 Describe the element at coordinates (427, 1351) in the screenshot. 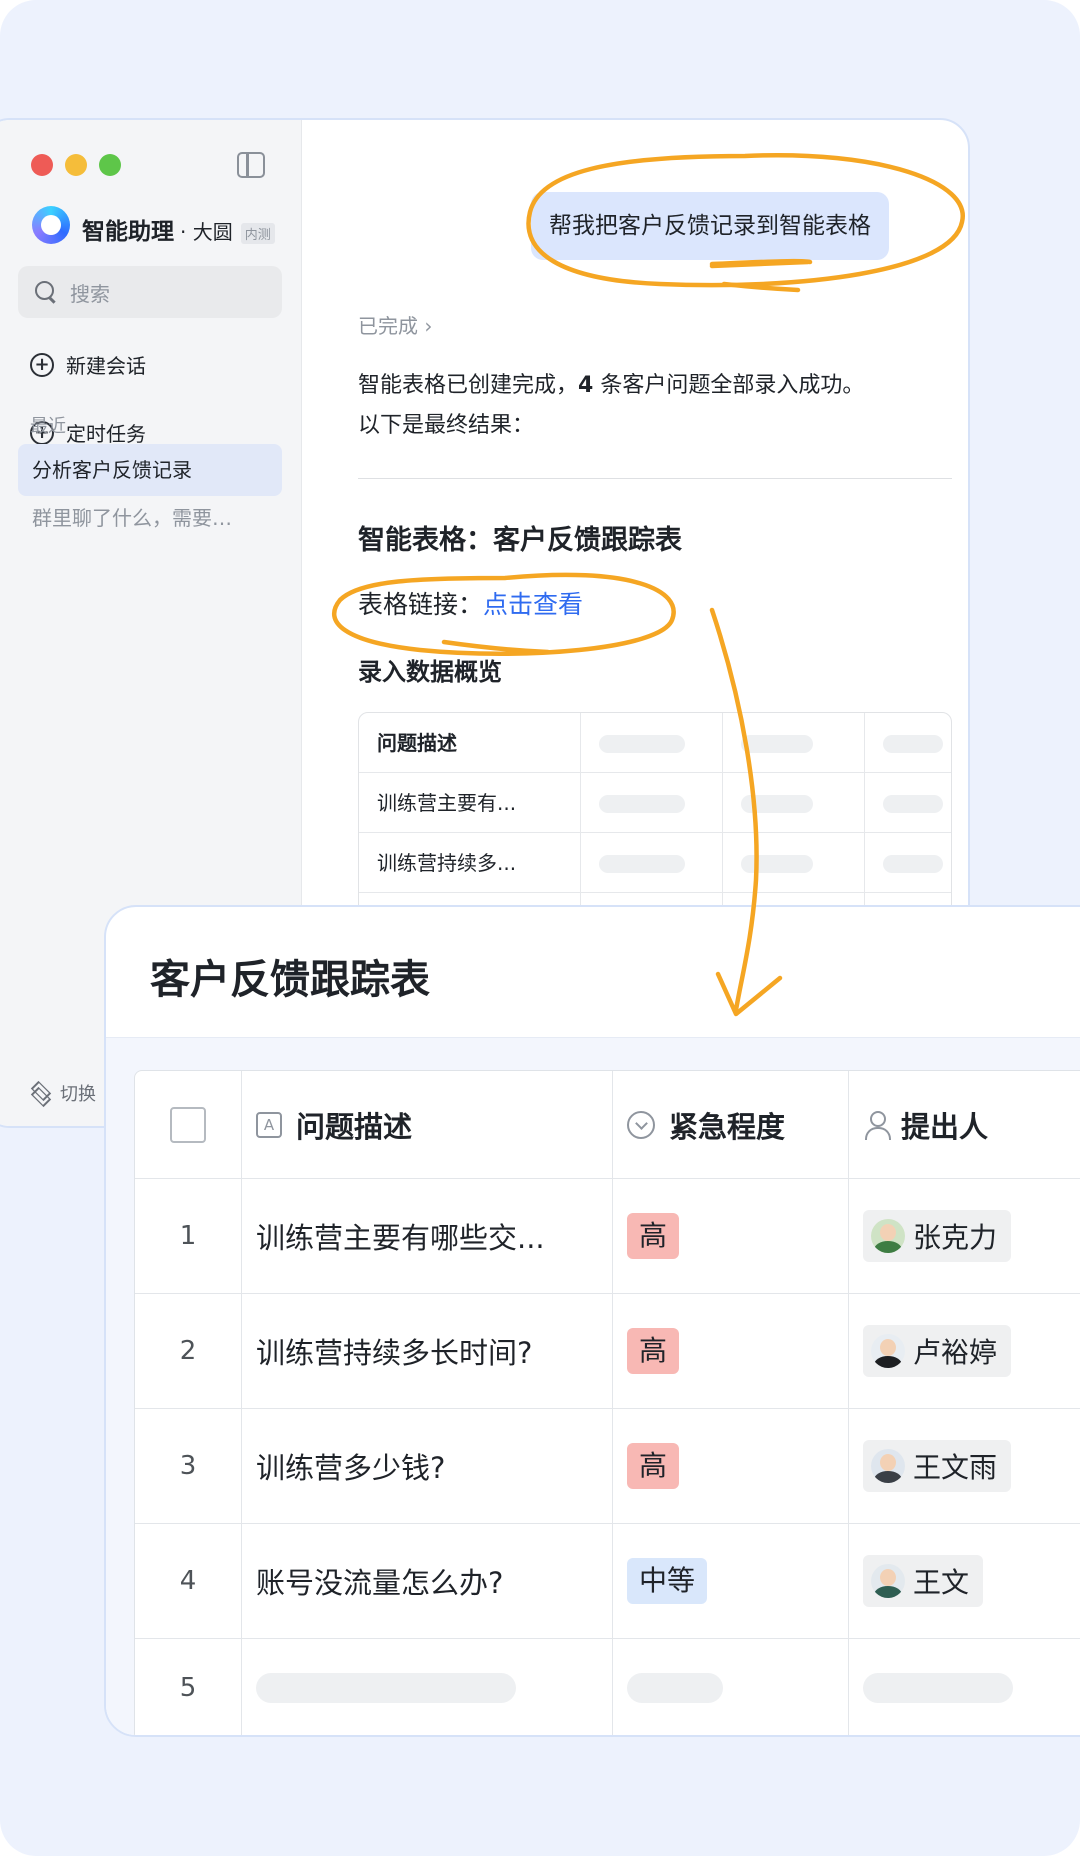

I see `desc-cell: 训练营持续多长时间?` at that location.